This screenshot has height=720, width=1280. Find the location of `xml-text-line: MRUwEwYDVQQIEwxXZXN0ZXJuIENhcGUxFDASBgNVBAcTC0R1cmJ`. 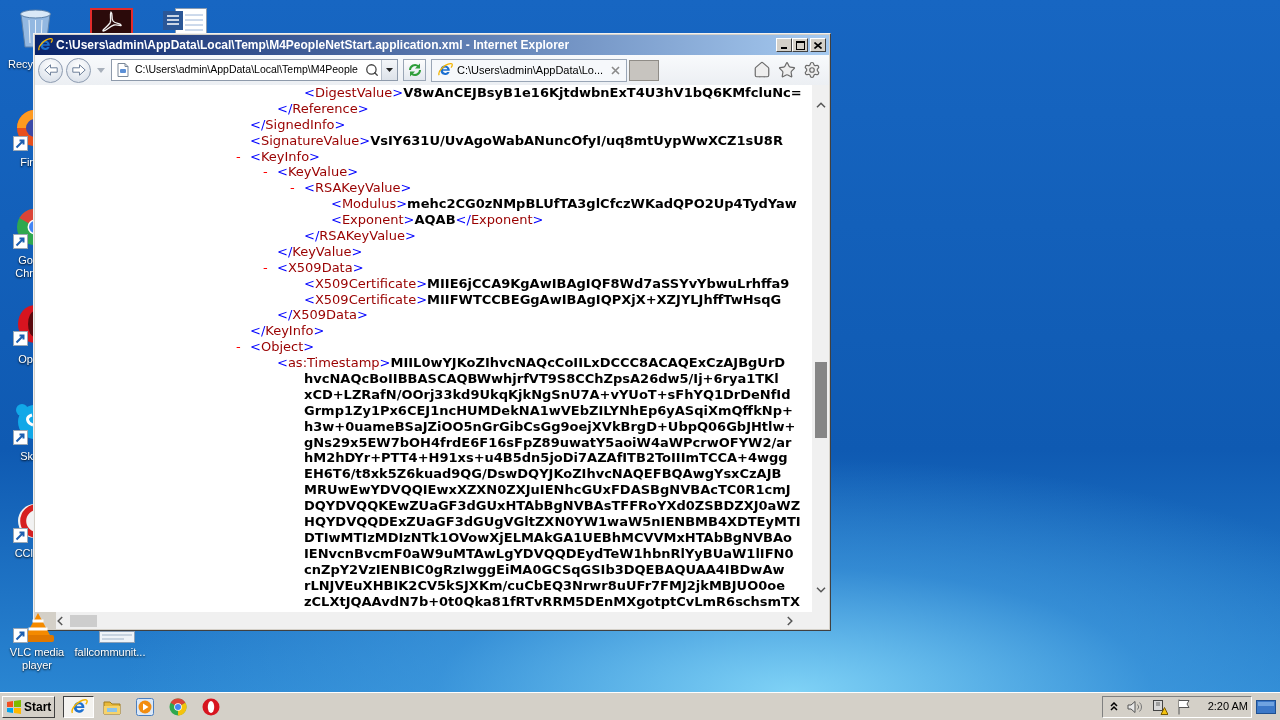

xml-text-line: MRUwEwYDVQQIEwxXZXN0ZXJuIENhcGUxFDASBgNVBAcTC0R1cmJ is located at coordinates (547, 490).